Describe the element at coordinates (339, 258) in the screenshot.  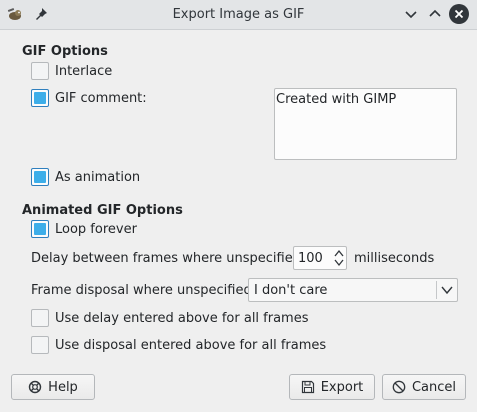
I see `spin-arrows-icon` at that location.